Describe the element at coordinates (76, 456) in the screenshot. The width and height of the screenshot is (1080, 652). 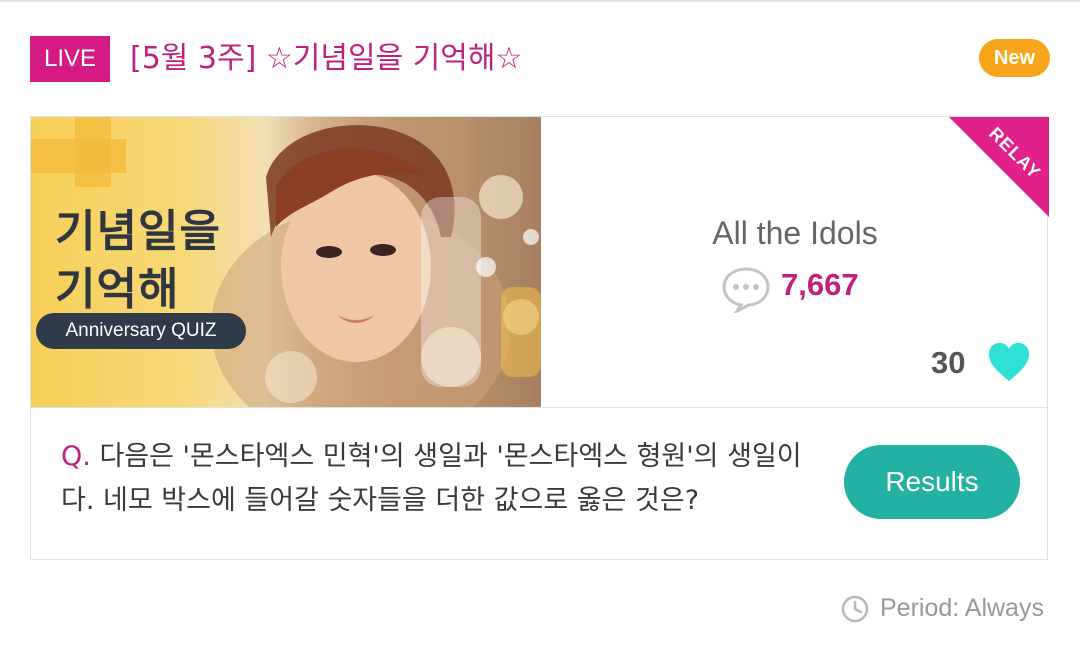
I see `question-prefix: Q.` at that location.